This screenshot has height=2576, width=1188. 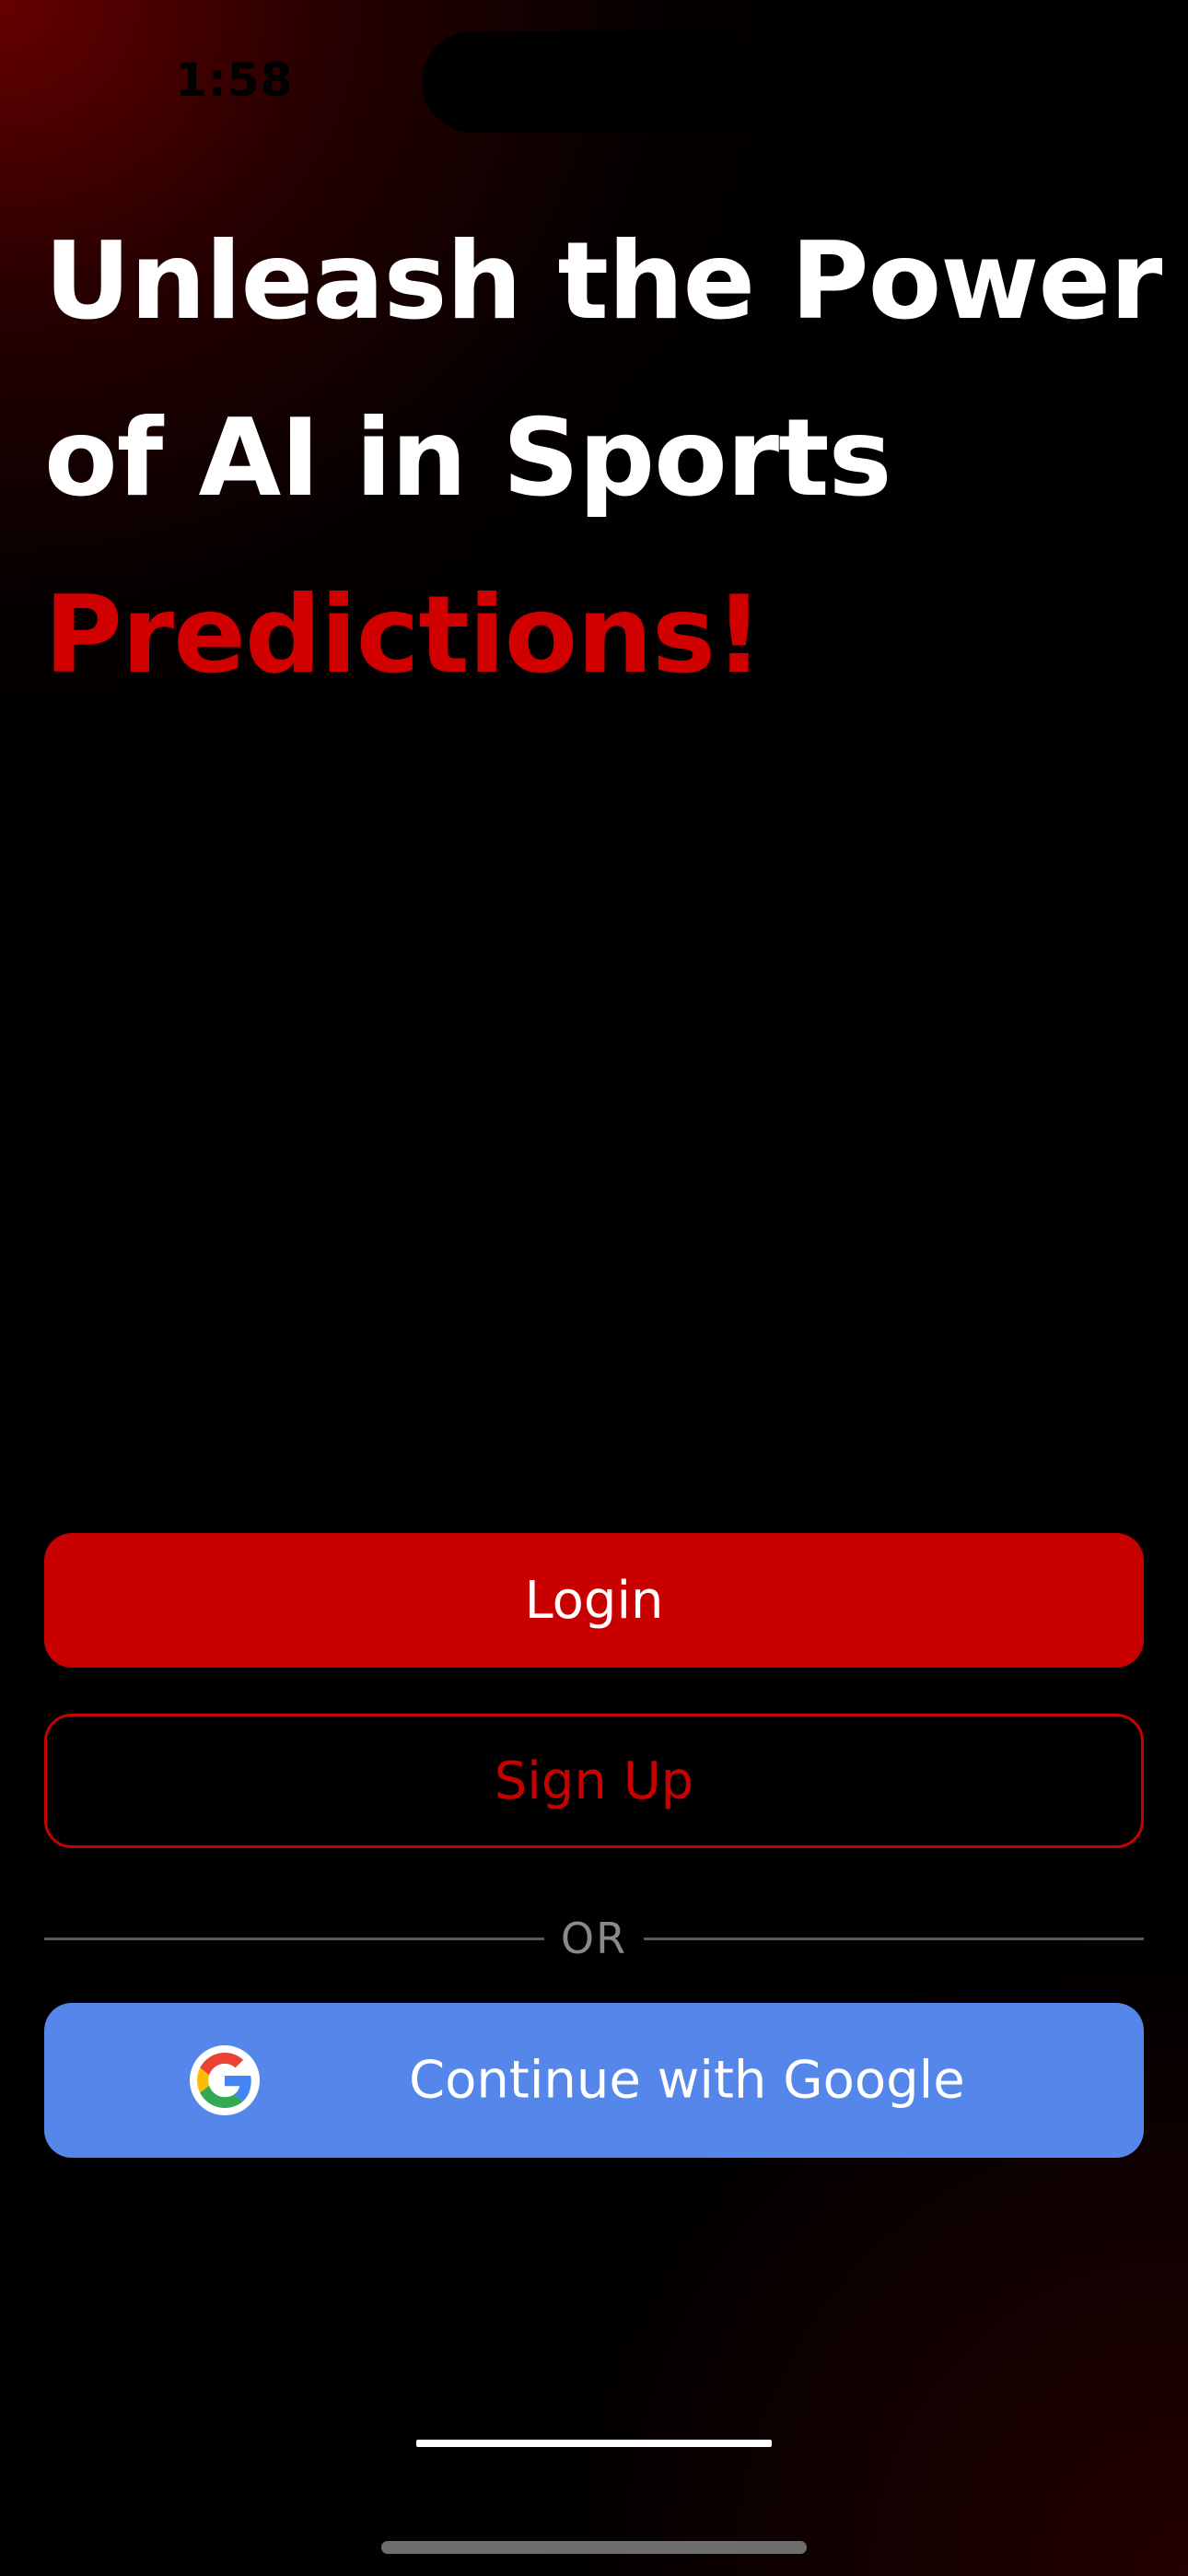 I want to click on google-button-label: Continue with Google, so click(x=687, y=2080).